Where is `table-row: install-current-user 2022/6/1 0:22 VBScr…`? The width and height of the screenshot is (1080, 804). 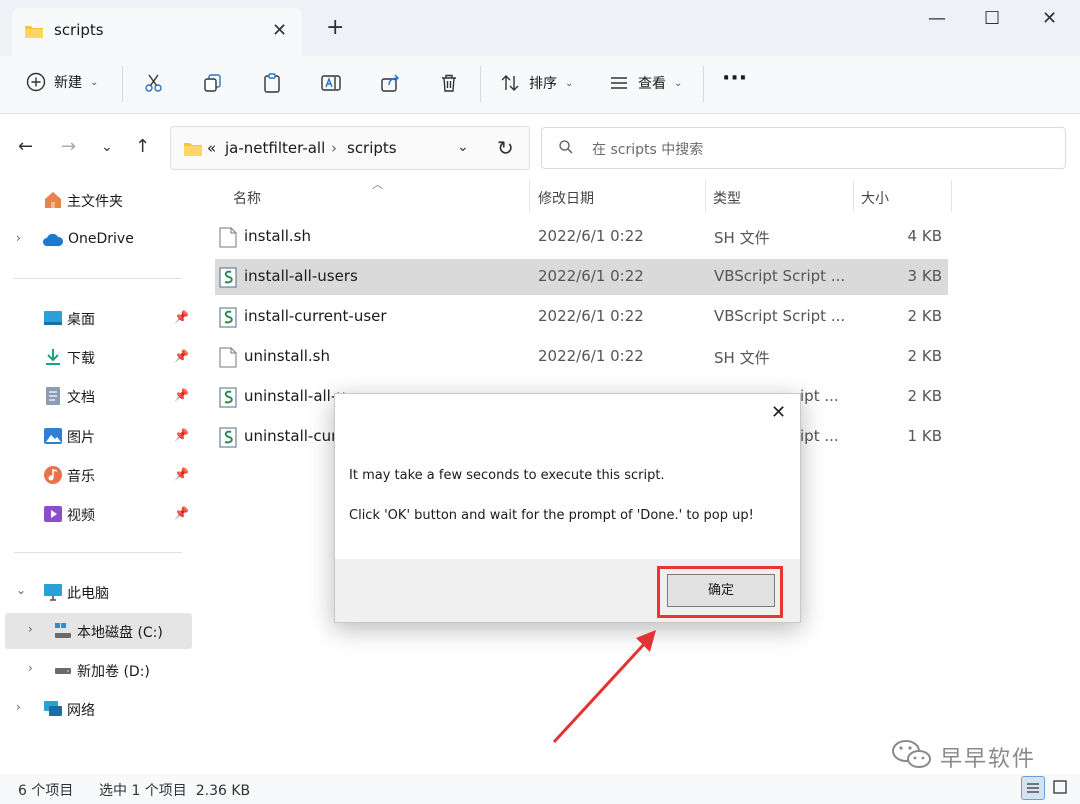
table-row: install-current-user 2022/6/1 0:22 VBScr… is located at coordinates (581, 317).